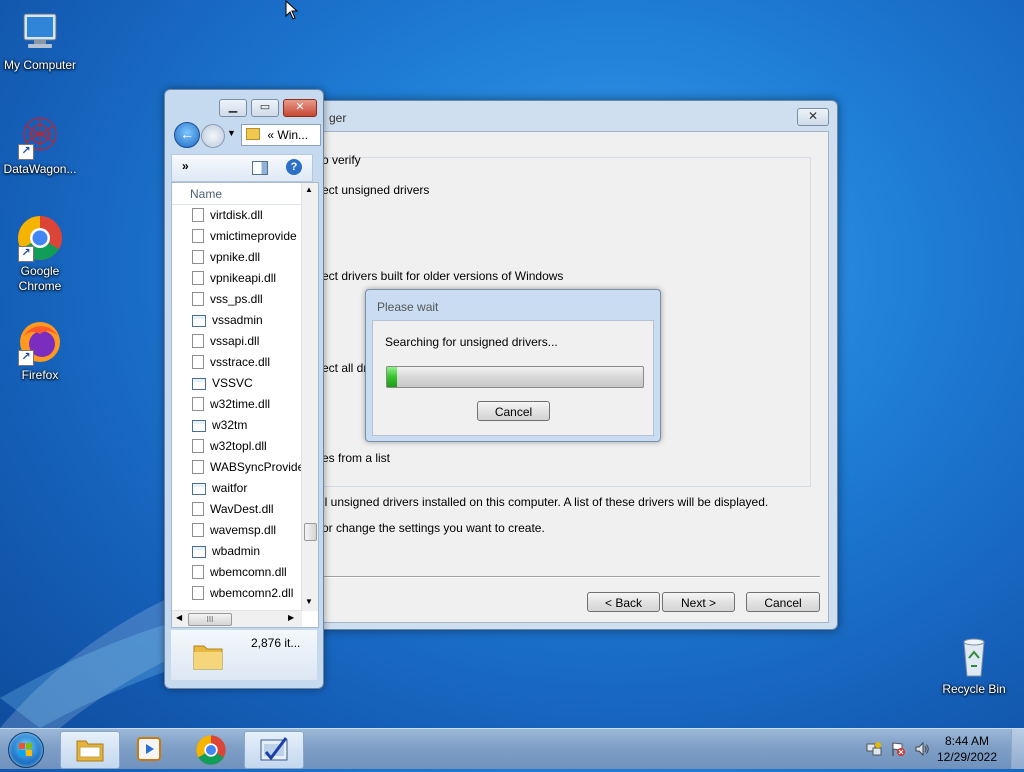 The width and height of the screenshot is (1024, 772). What do you see at coordinates (233, 108) in the screenshot?
I see `minimize-button: ▁` at bounding box center [233, 108].